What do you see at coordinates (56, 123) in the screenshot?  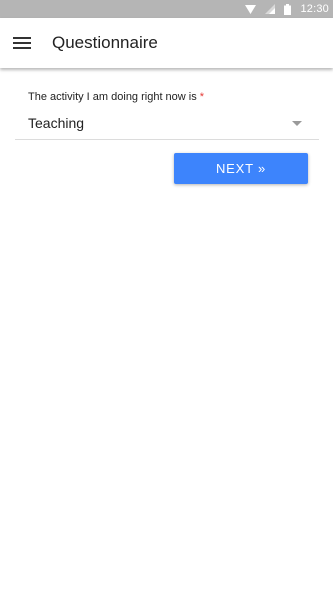 I see `activity-select-value: Teaching` at bounding box center [56, 123].